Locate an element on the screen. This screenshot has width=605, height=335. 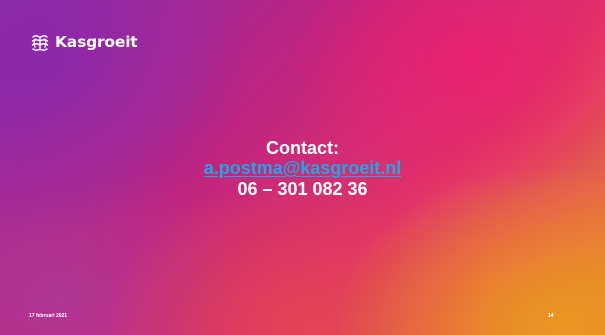
contact-email-link: a.postma@kasgroeit.nl is located at coordinates (303, 168).